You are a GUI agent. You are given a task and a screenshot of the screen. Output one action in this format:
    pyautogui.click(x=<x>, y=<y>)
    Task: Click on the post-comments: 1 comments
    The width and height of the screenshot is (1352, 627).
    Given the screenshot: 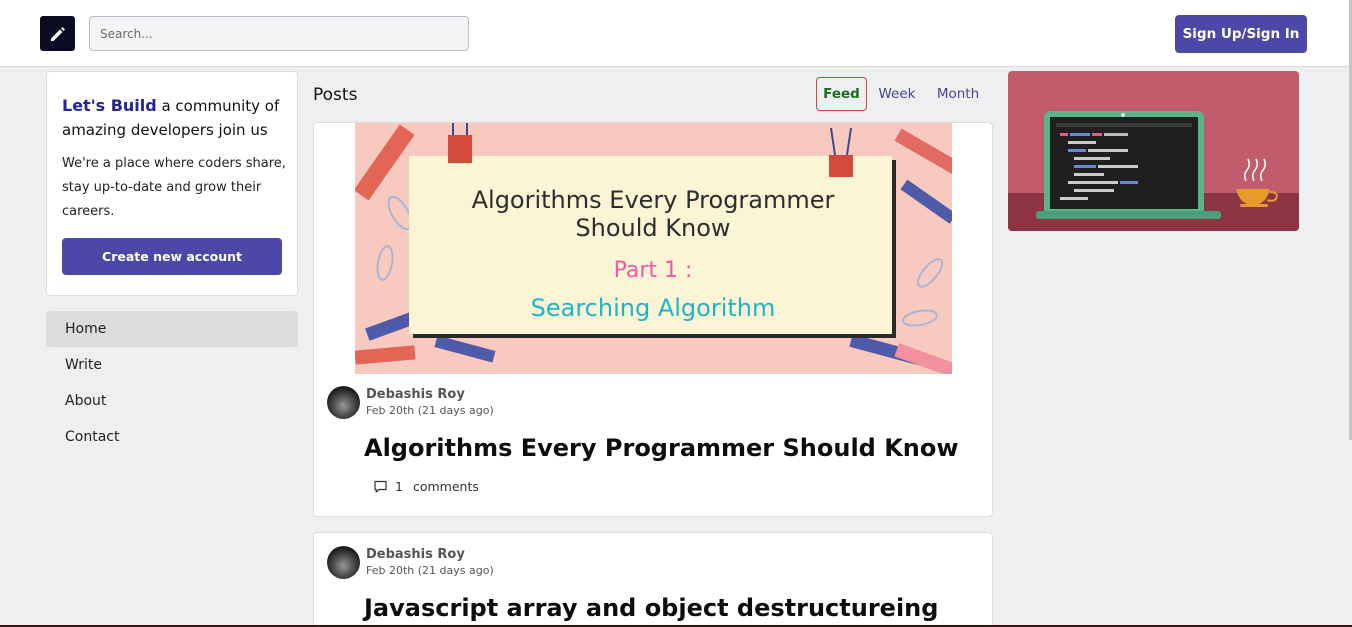 What is the action you would take?
    pyautogui.click(x=426, y=486)
    